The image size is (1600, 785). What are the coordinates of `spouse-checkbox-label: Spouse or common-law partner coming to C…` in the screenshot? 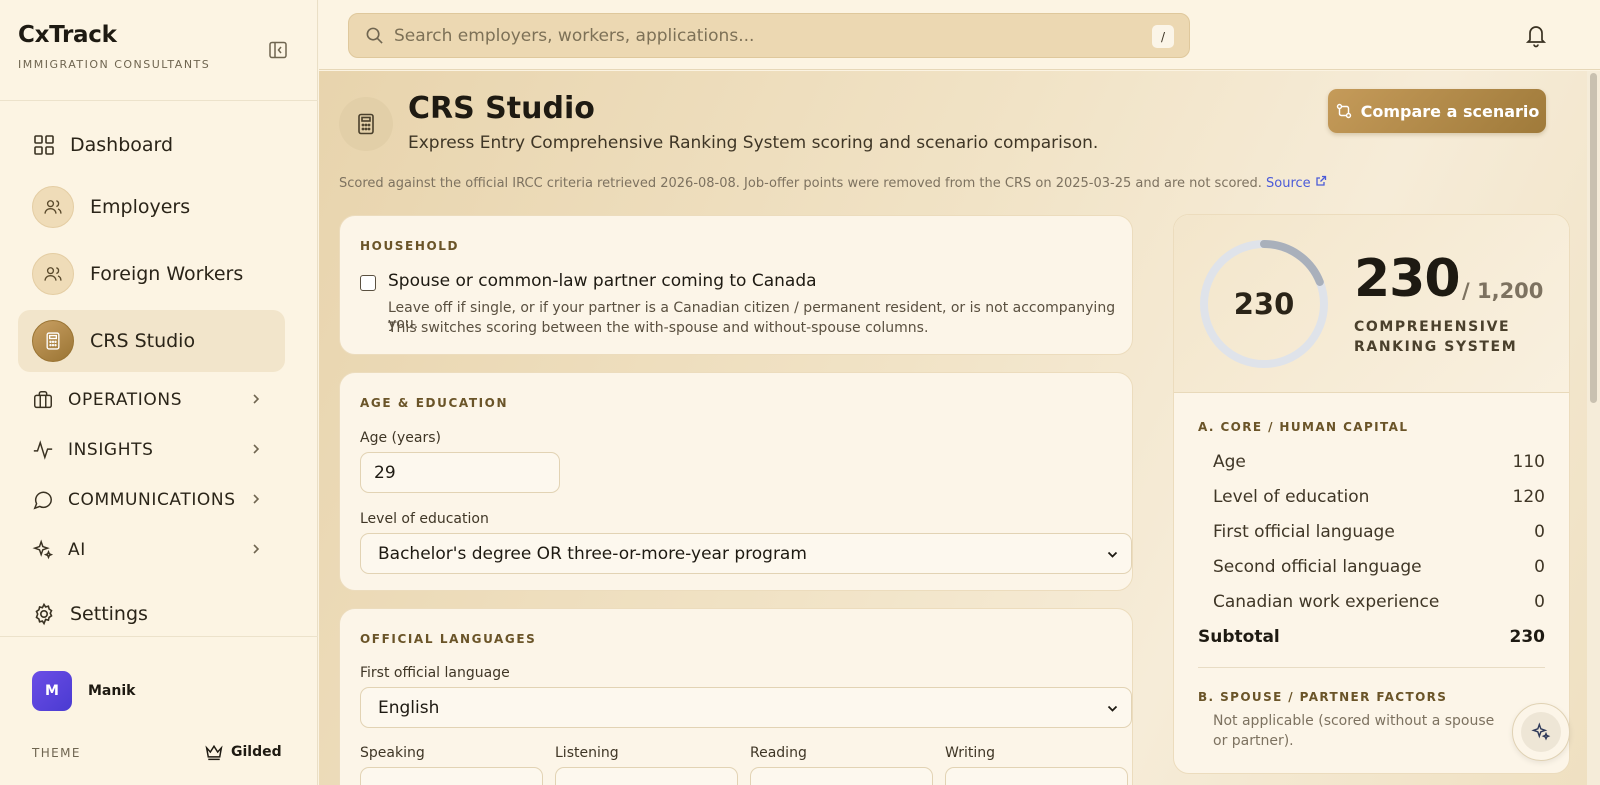 It's located at (602, 281).